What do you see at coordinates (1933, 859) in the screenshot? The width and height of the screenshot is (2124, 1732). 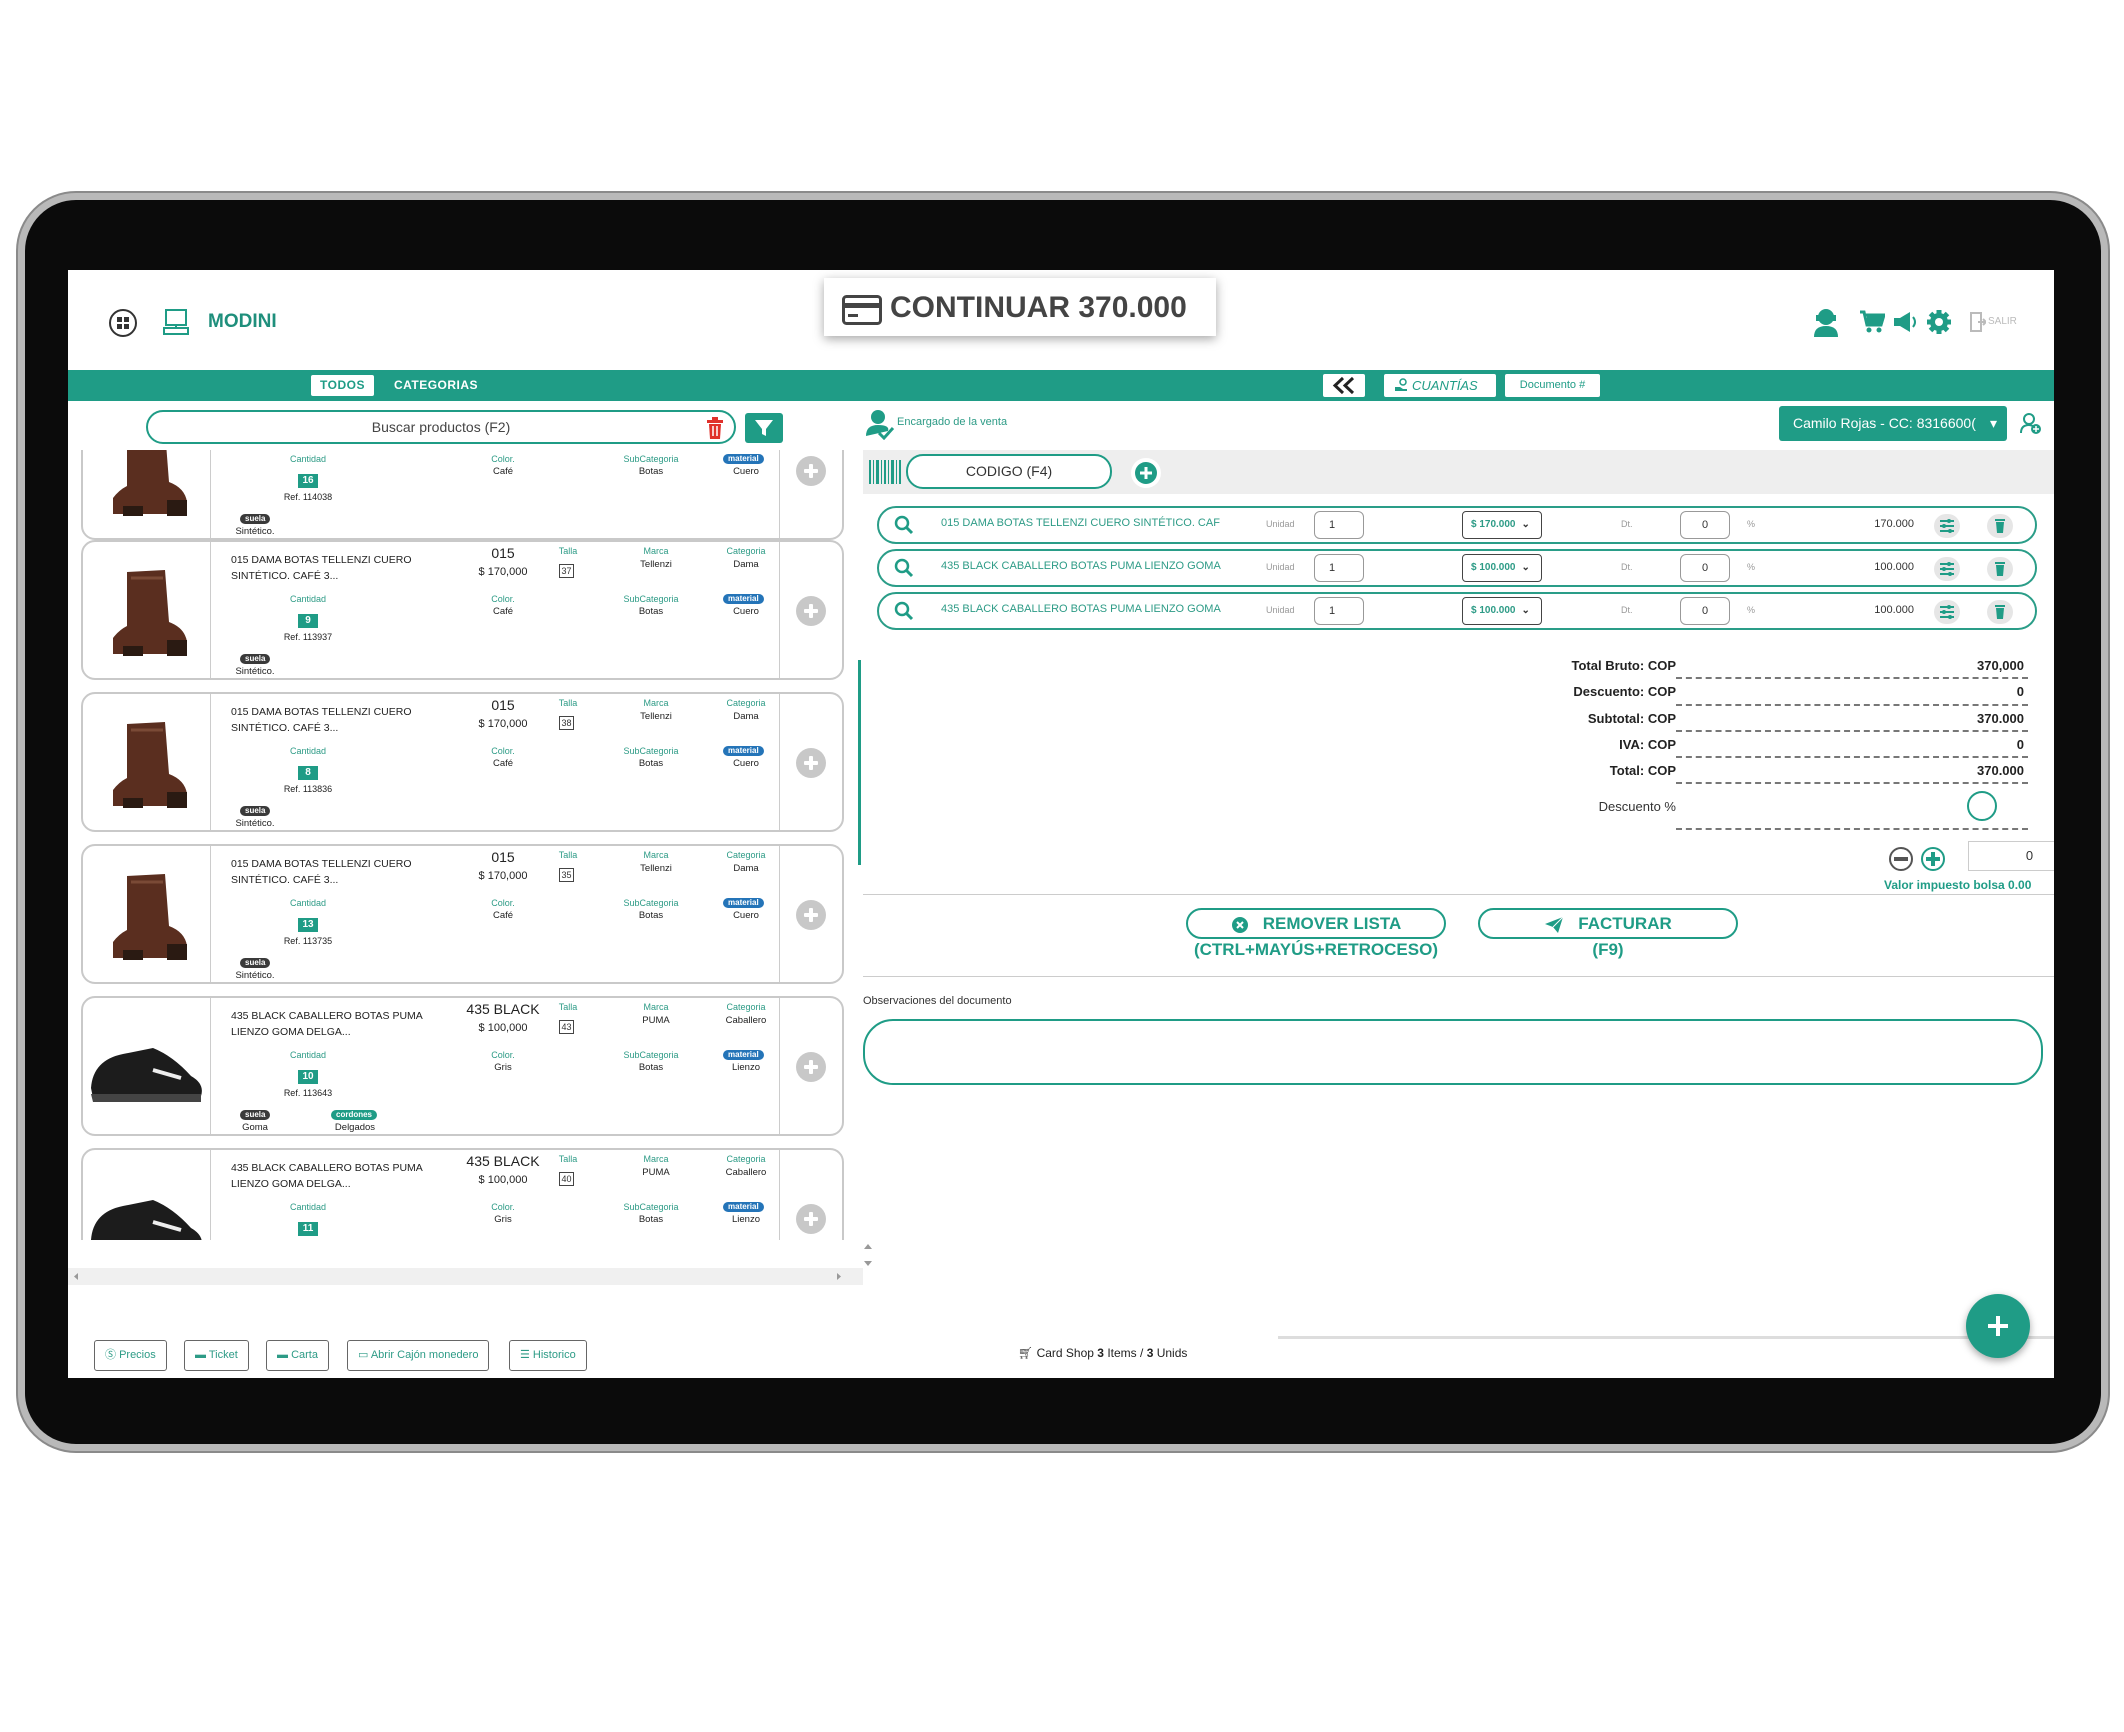 I see `bag-tax-increment-icon` at bounding box center [1933, 859].